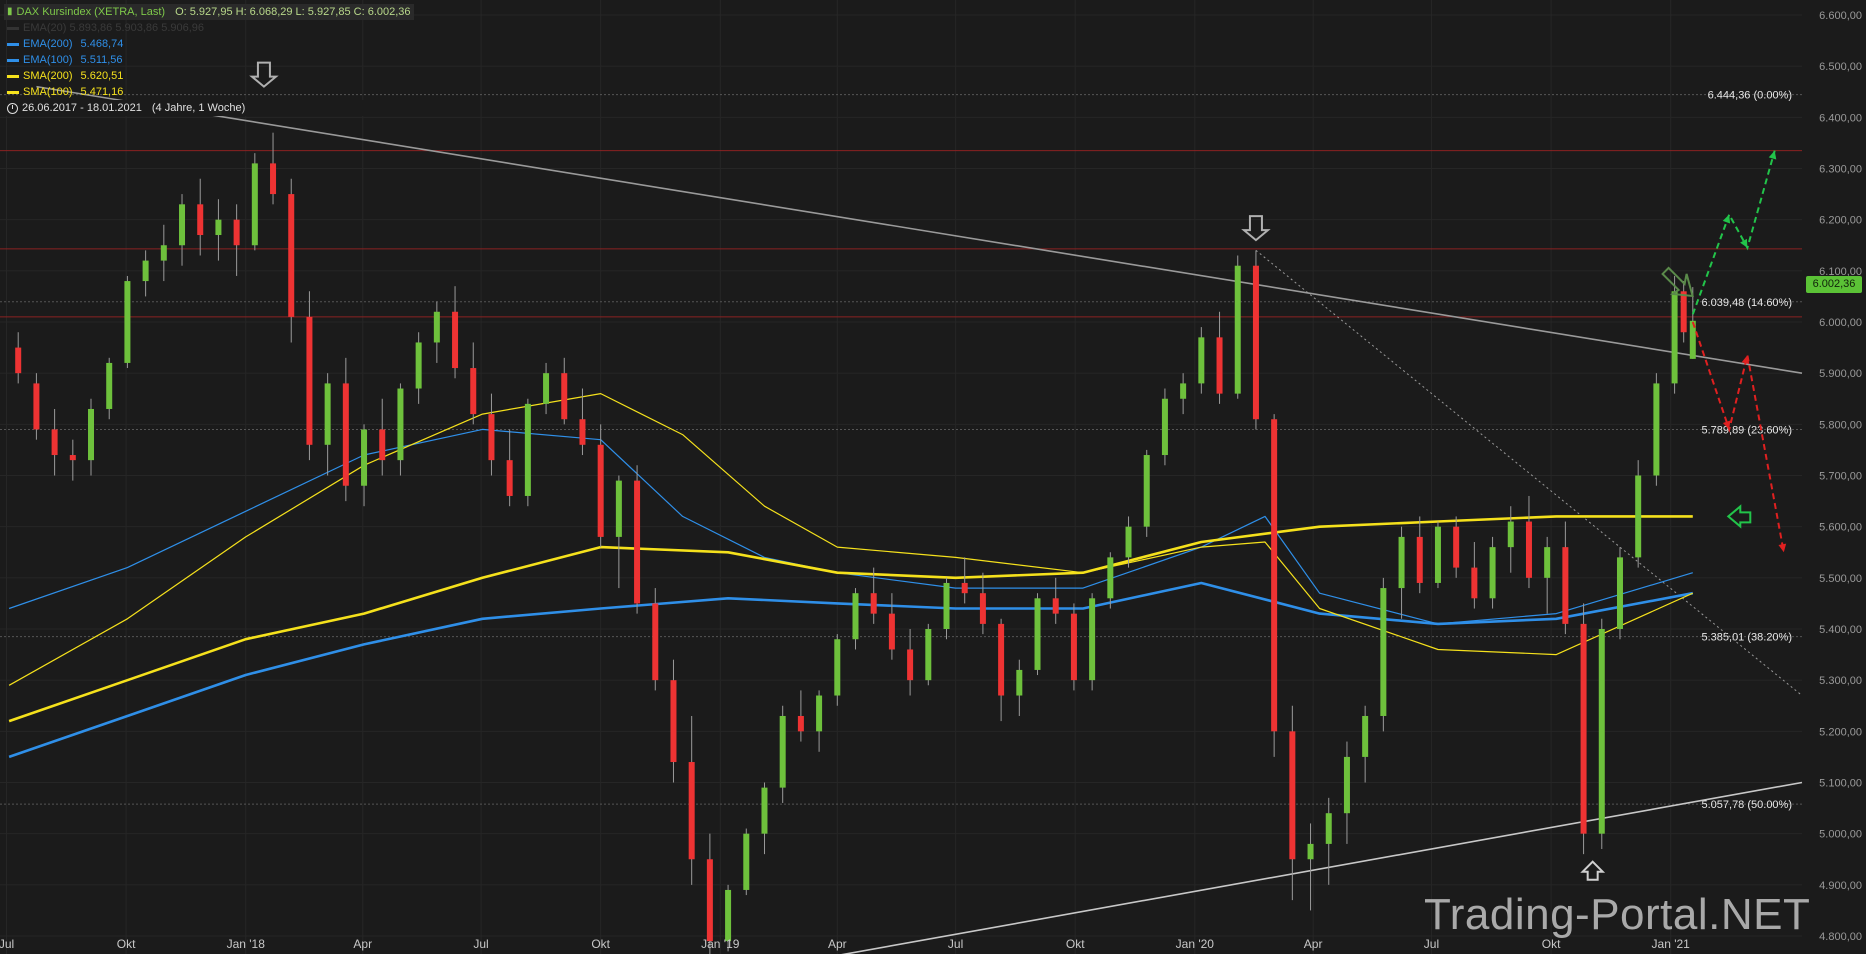  What do you see at coordinates (1746, 638) in the screenshot?
I see `fib-level-label: 5.385,01 (38.20%)` at bounding box center [1746, 638].